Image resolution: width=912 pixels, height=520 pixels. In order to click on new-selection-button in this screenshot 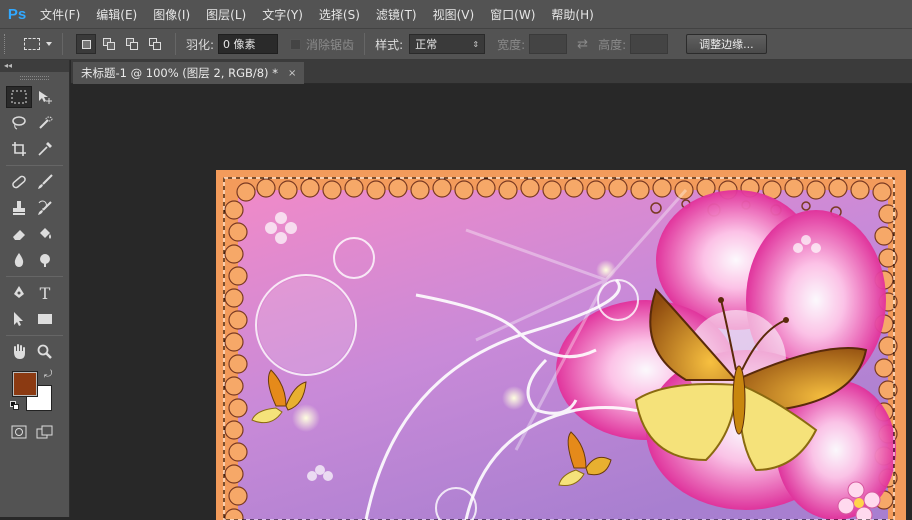, I will do `click(86, 44)`.